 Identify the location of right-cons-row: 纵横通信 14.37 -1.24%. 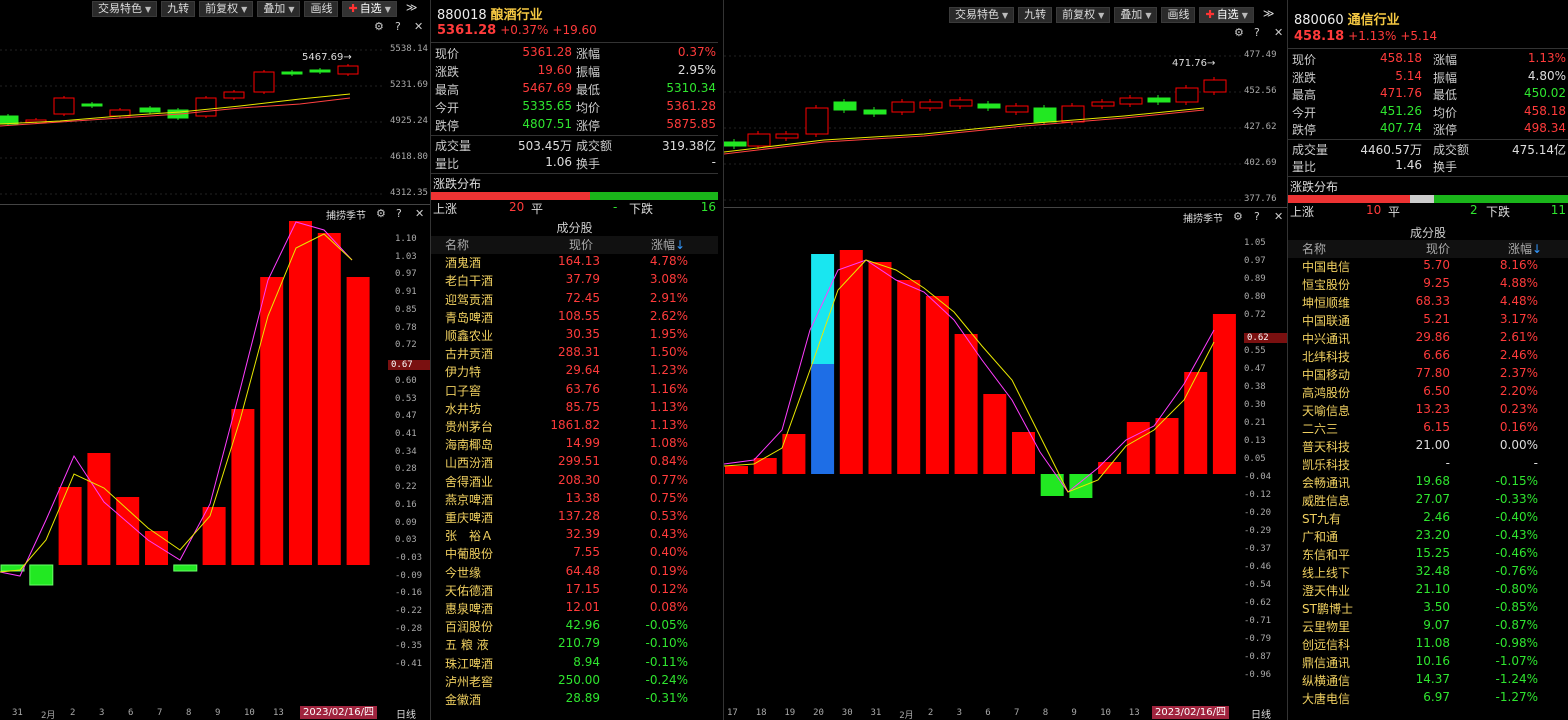
(1428, 681).